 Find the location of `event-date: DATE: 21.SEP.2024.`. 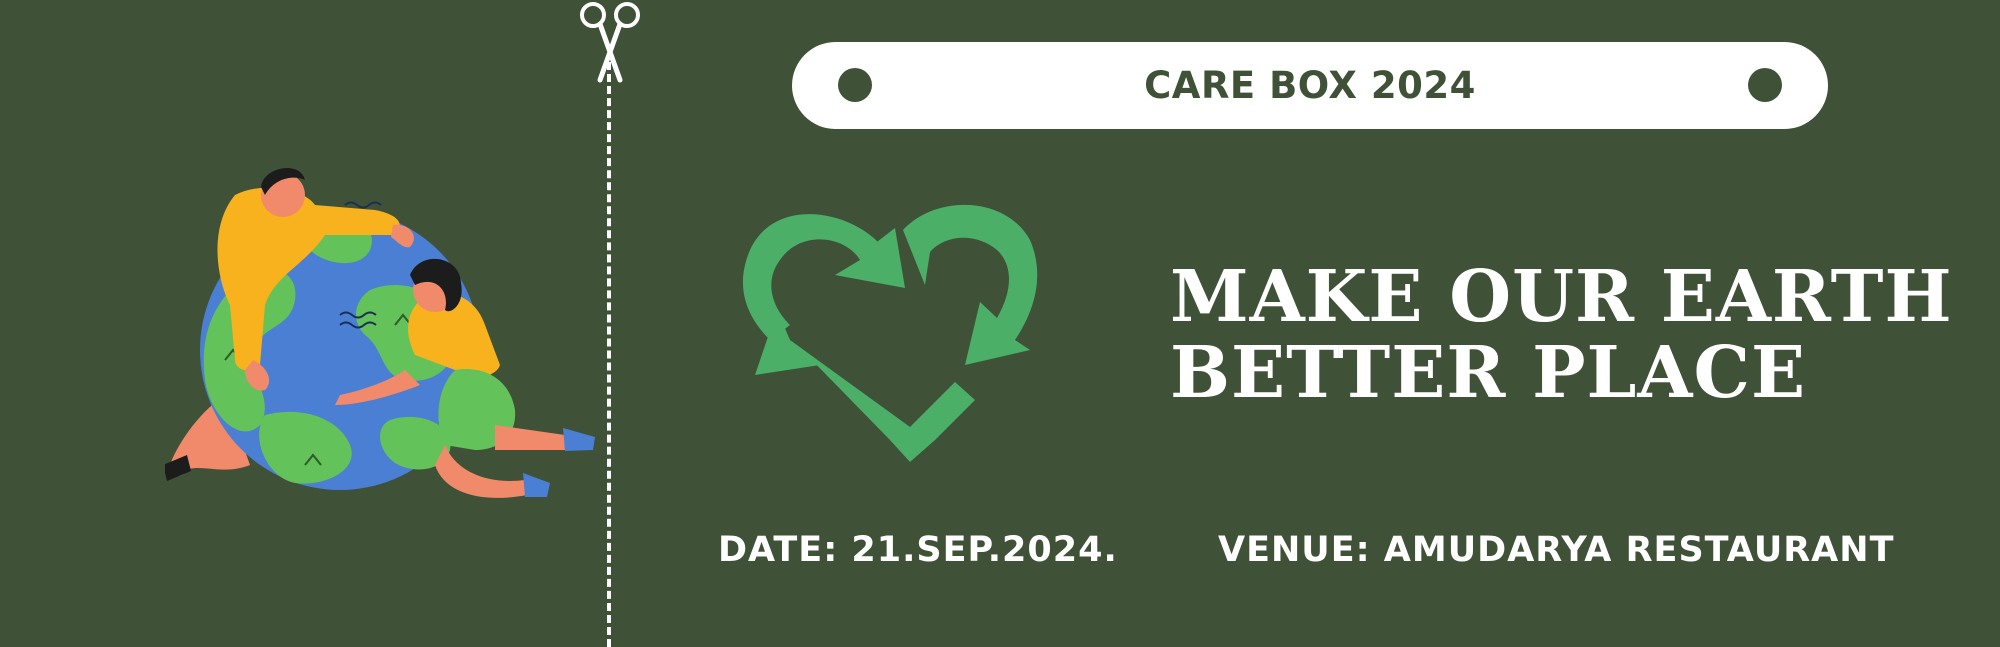

event-date: DATE: 21.SEP.2024. is located at coordinates (918, 550).